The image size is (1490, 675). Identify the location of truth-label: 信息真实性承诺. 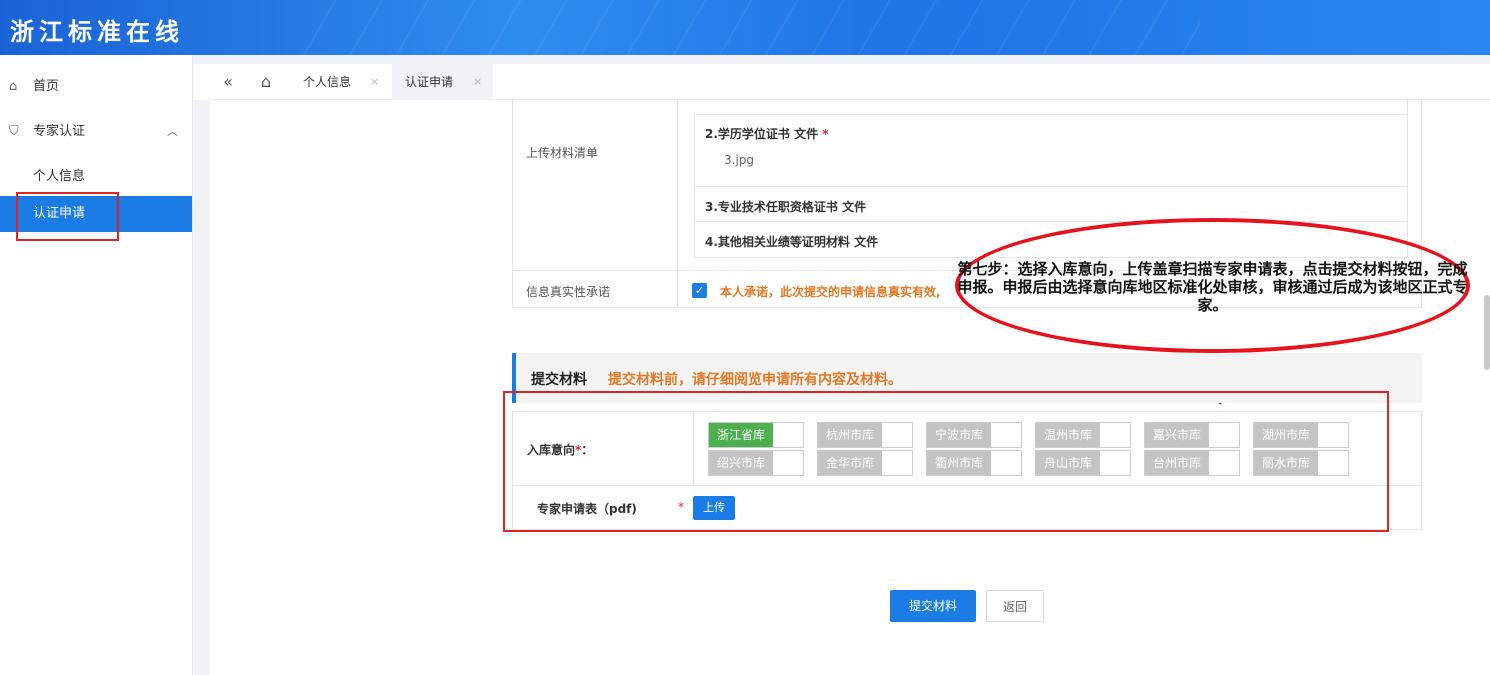
(568, 292).